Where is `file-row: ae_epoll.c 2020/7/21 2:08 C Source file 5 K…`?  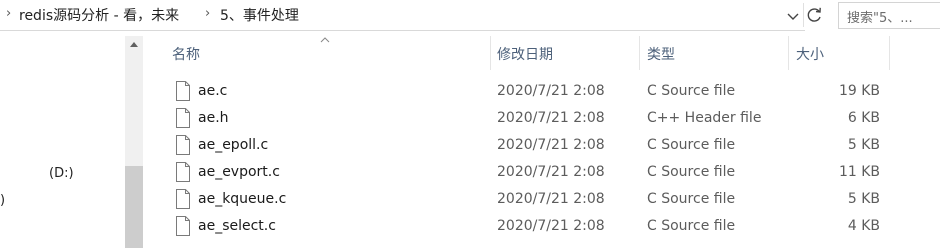 file-row: ae_epoll.c 2020/7/21 2:08 C Source file 5 K… is located at coordinates (529, 145).